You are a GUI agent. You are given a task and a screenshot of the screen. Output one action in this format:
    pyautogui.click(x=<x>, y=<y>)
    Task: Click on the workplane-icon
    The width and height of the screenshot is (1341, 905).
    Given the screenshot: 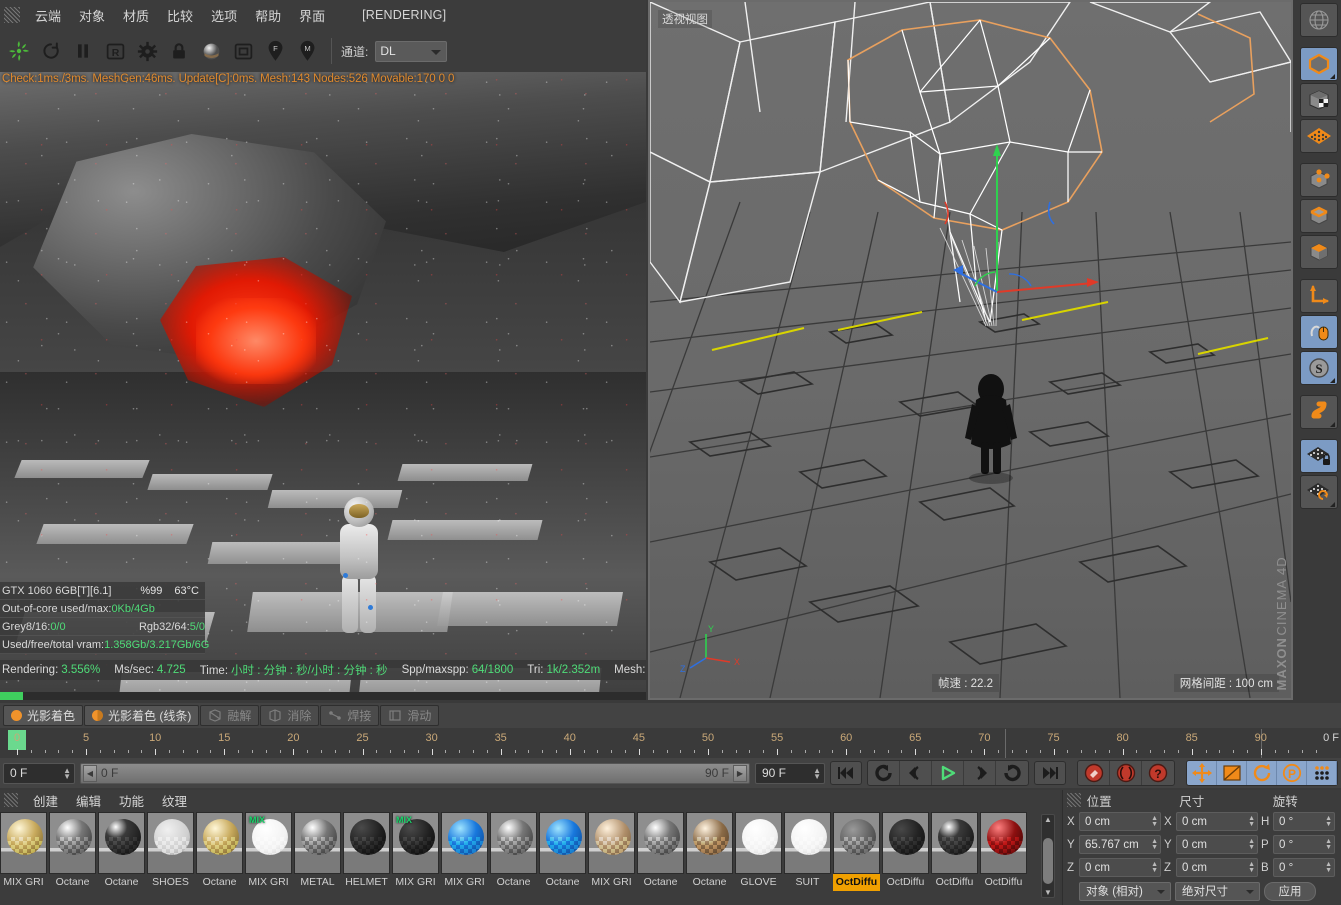 What is the action you would take?
    pyautogui.click(x=1318, y=136)
    